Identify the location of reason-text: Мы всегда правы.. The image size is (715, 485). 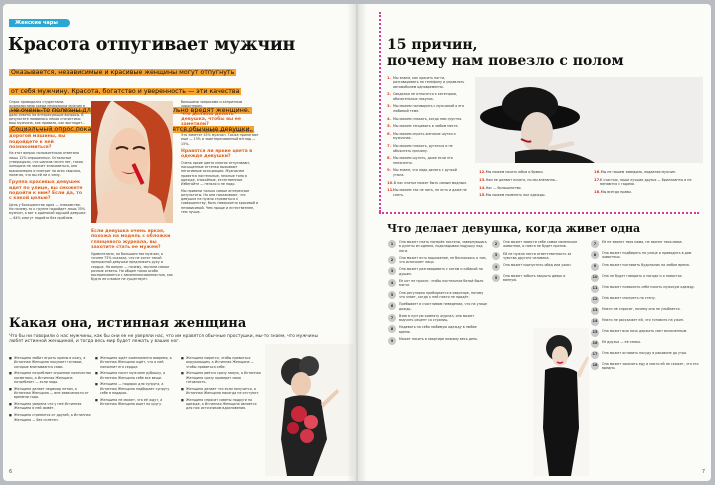
(616, 191).